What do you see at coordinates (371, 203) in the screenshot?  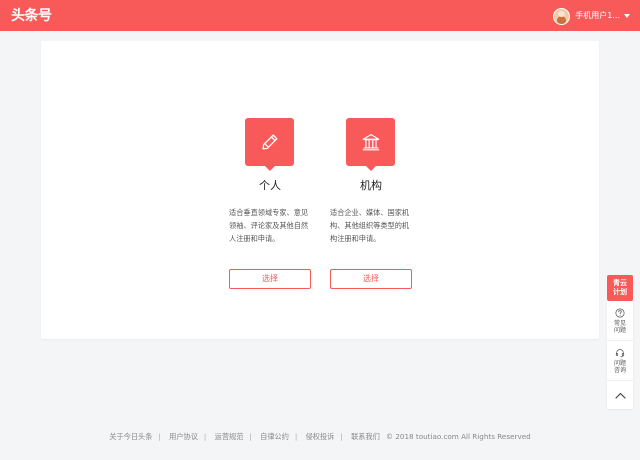 I see `option-organization: 机构 适合企业、媒体、国家机 构、其他组织等类型的机 构注册和申请。 选择` at bounding box center [371, 203].